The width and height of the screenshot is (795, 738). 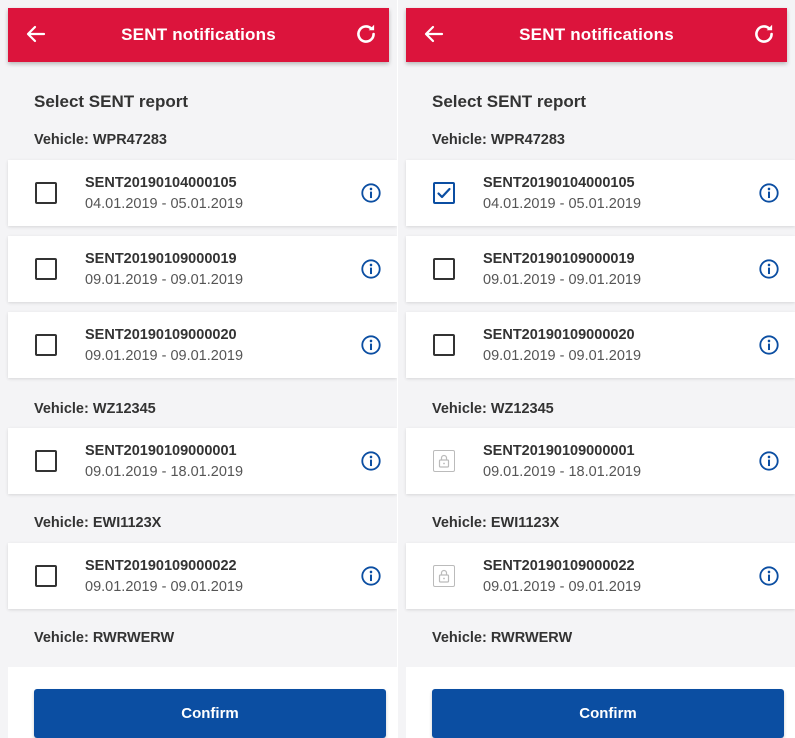 I want to click on report-checkbox-checked, so click(x=444, y=193).